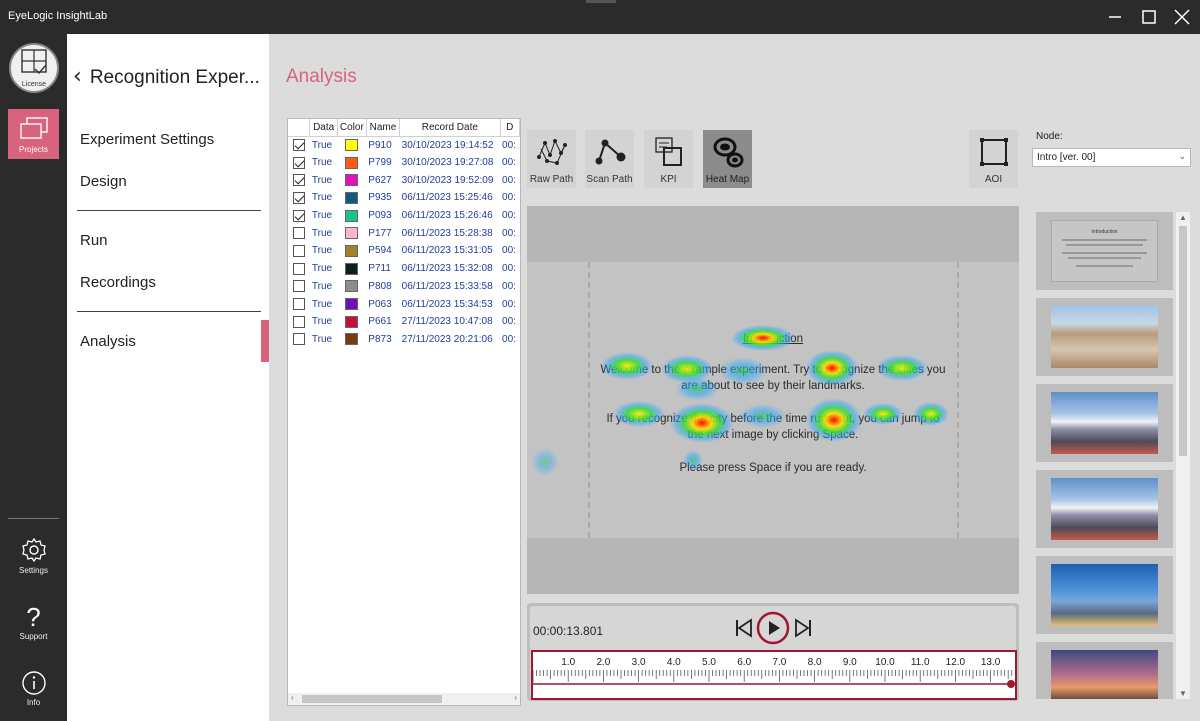 The width and height of the screenshot is (1200, 721). I want to click on scroll-up-icon: ▲, so click(1183, 217).